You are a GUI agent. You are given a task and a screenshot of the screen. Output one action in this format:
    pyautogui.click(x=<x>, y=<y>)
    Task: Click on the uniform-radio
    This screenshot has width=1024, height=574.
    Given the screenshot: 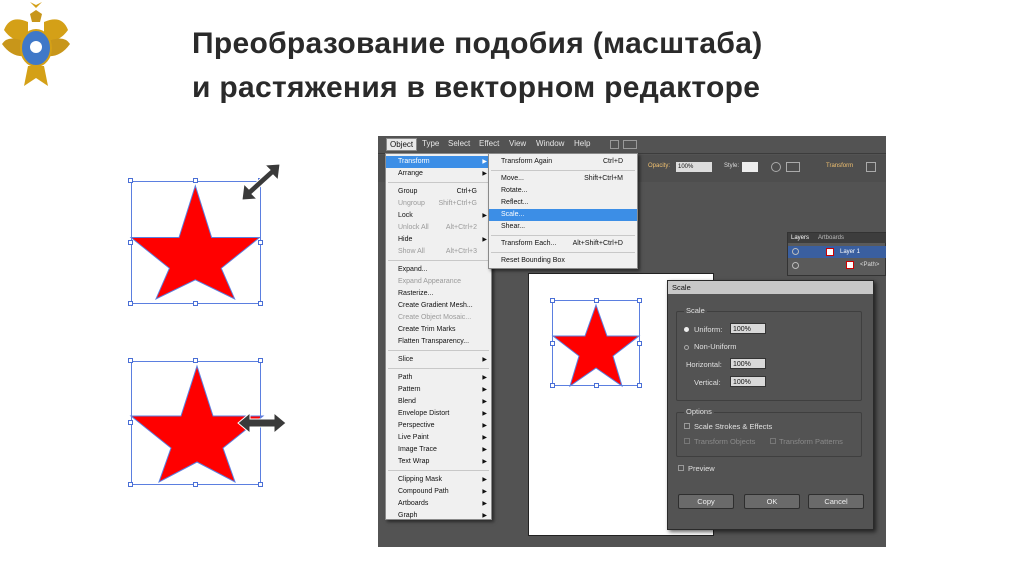 What is the action you would take?
    pyautogui.click(x=686, y=329)
    